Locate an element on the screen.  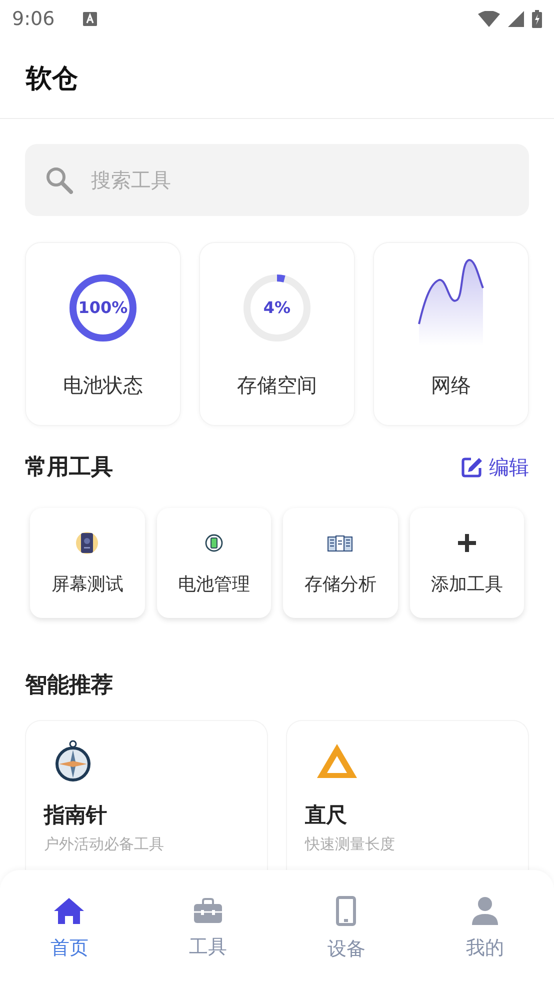
tool-tile: 存储分析 is located at coordinates (340, 563).